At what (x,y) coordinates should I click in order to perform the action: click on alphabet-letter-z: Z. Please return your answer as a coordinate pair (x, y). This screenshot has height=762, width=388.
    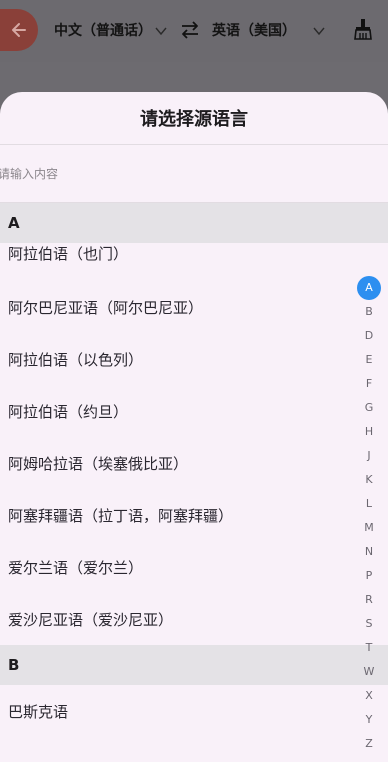
    Looking at the image, I should click on (369, 744).